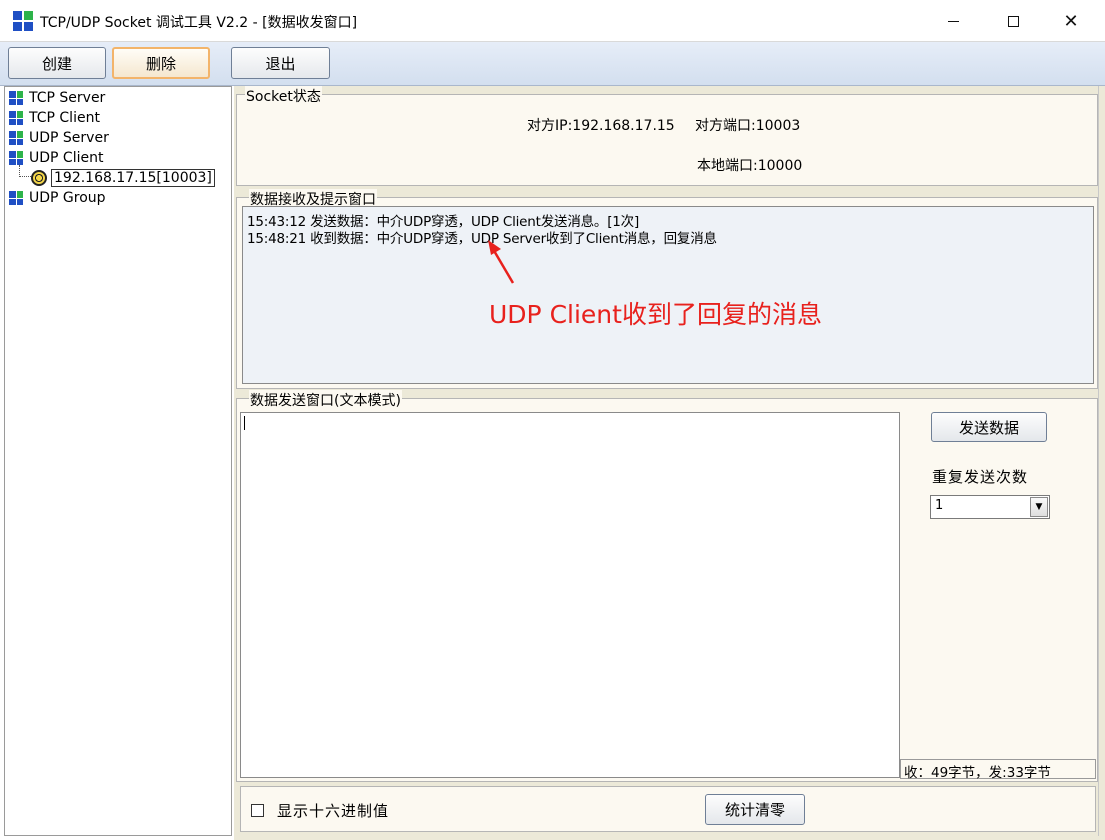  Describe the element at coordinates (16, 198) in the screenshot. I see `group-grid-icon` at that location.